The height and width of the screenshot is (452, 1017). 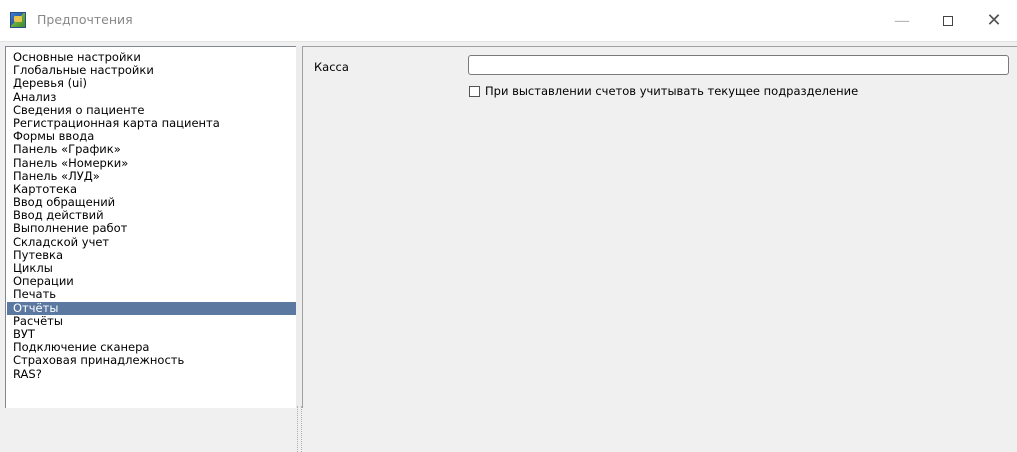 I want to click on kassa-input, so click(x=738, y=65).